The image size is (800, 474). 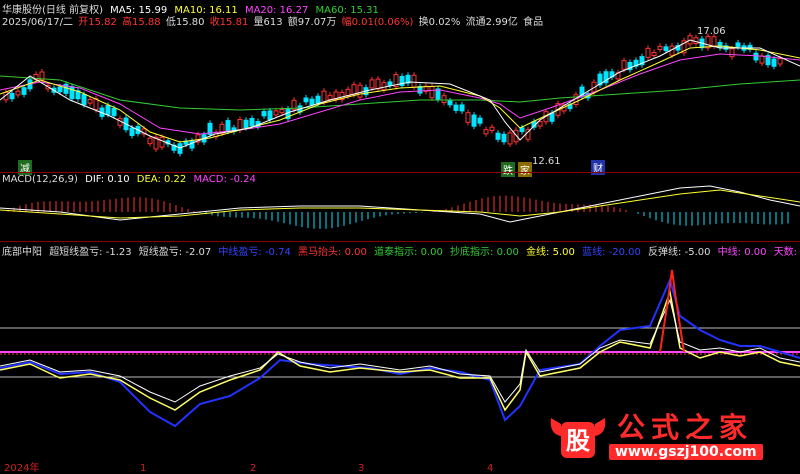 What do you see at coordinates (742, 252) in the screenshot?
I see `zhongxian-label: 中线: 0.00` at bounding box center [742, 252].